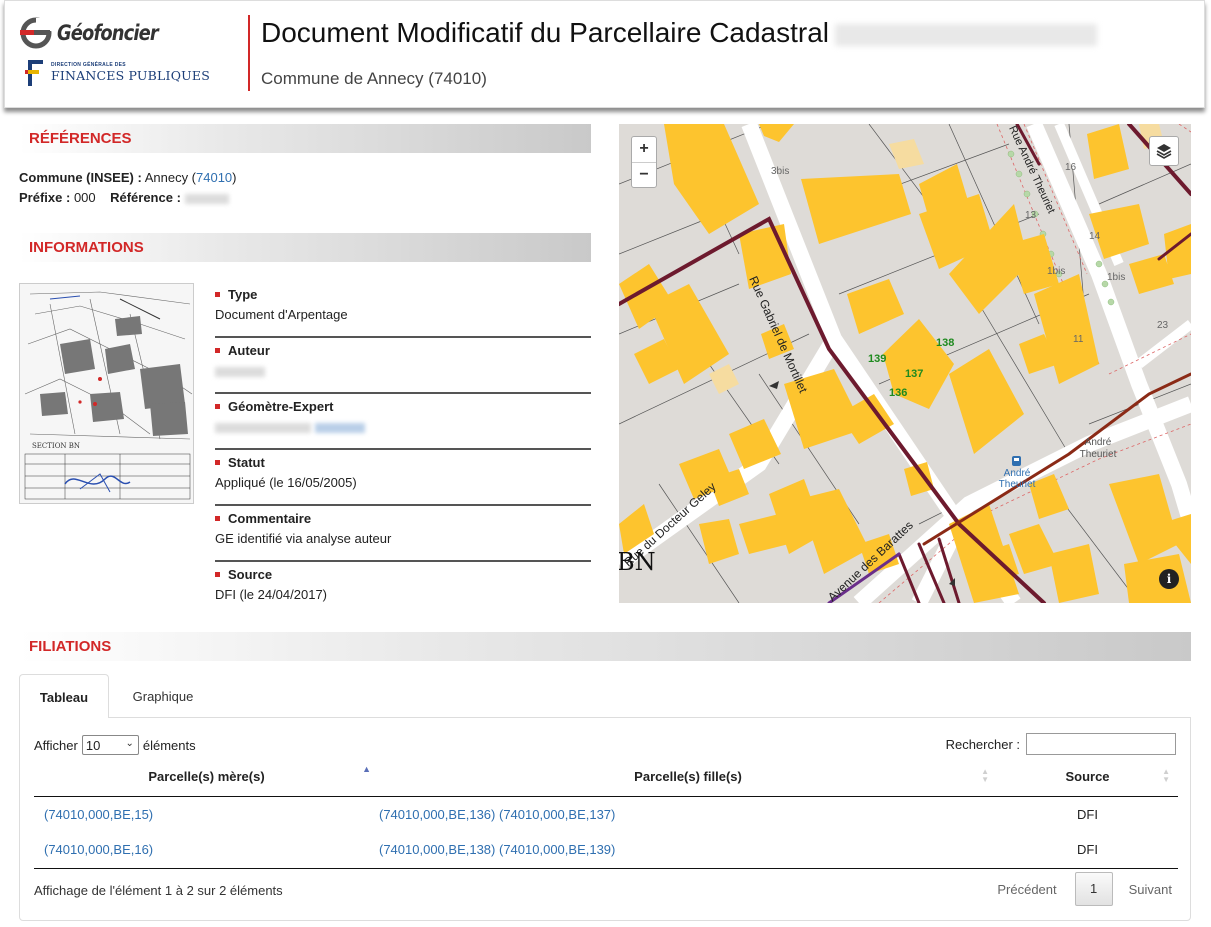 The height and width of the screenshot is (927, 1211). What do you see at coordinates (214, 177) in the screenshot?
I see `commune-code-link: 74010` at bounding box center [214, 177].